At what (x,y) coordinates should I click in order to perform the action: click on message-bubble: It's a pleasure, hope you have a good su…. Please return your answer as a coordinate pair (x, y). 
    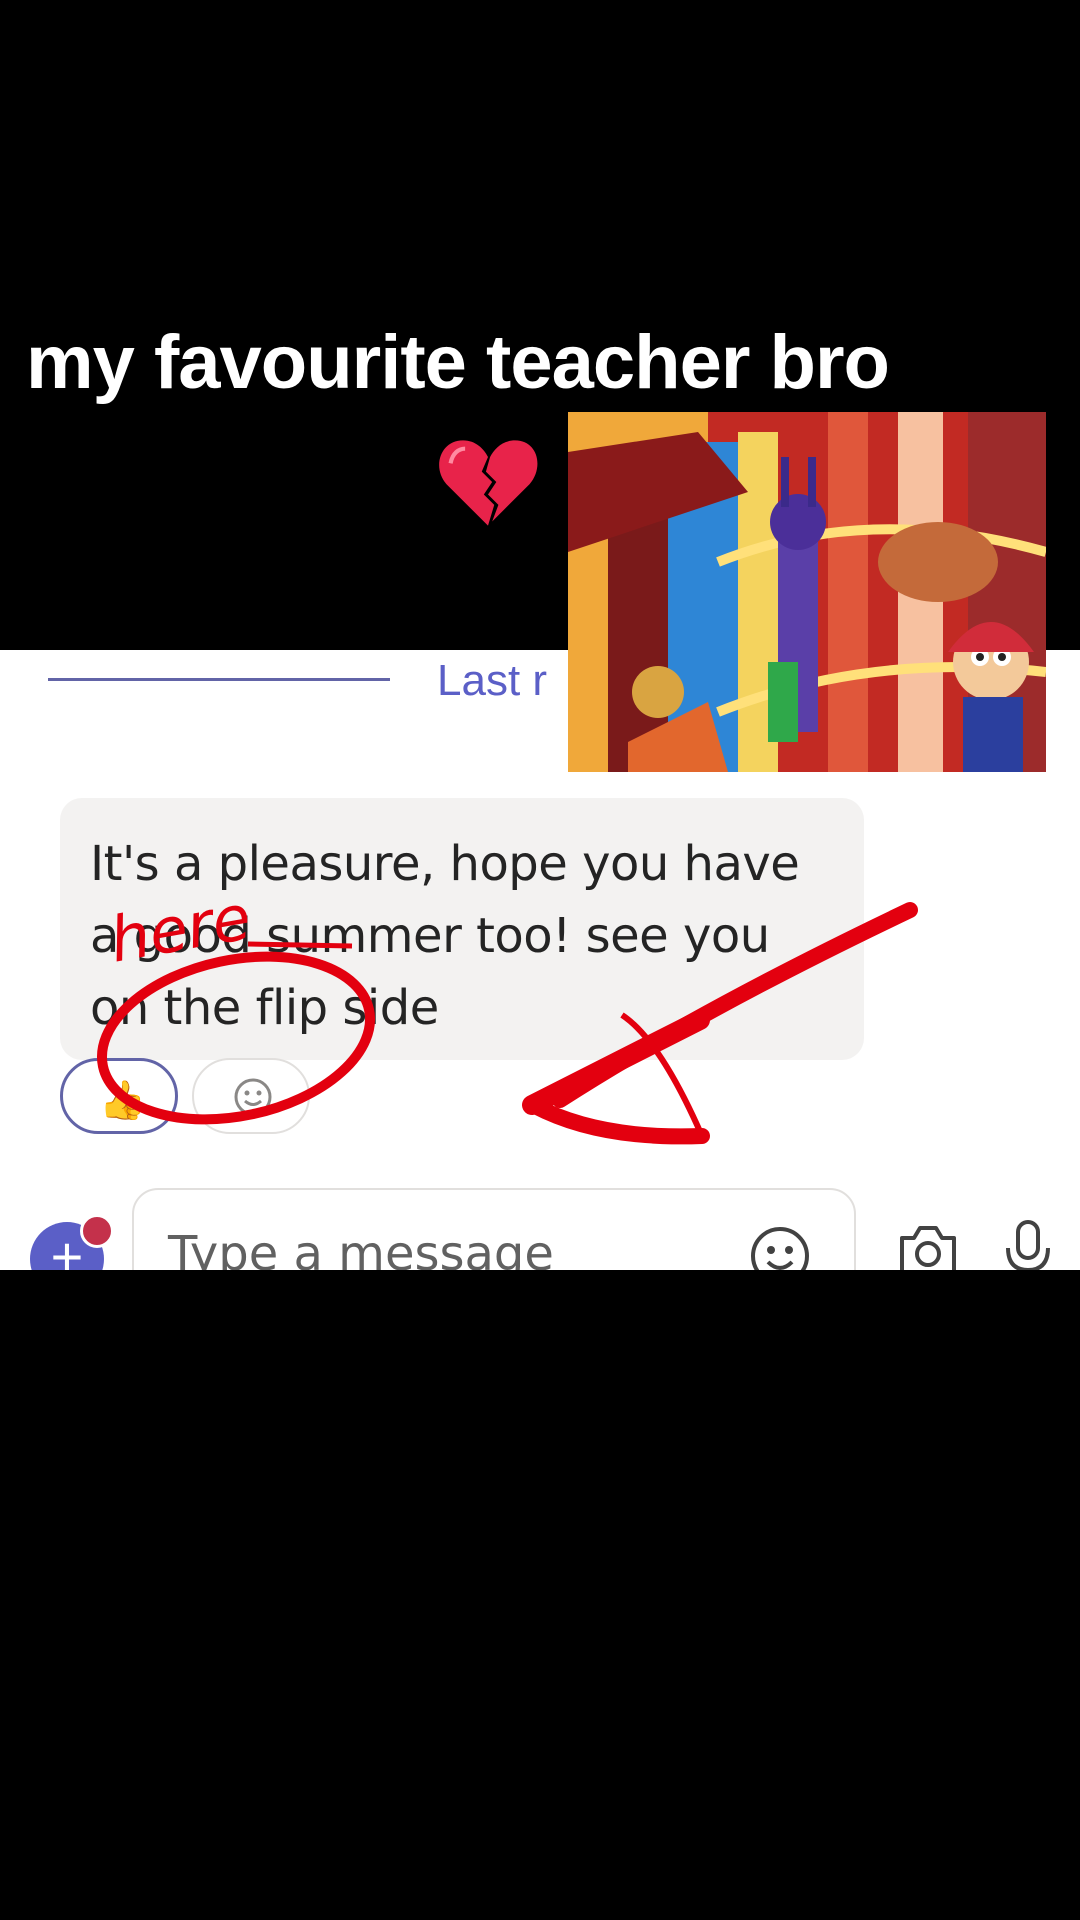
    Looking at the image, I should click on (462, 929).